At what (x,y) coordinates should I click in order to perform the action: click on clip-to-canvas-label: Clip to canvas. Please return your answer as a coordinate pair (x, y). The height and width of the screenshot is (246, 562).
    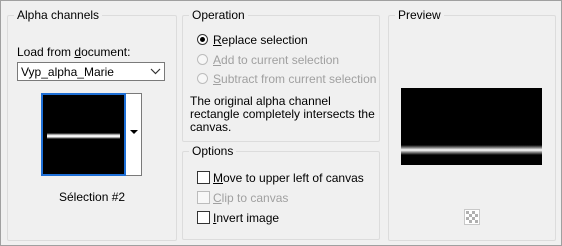
    Looking at the image, I should click on (250, 198).